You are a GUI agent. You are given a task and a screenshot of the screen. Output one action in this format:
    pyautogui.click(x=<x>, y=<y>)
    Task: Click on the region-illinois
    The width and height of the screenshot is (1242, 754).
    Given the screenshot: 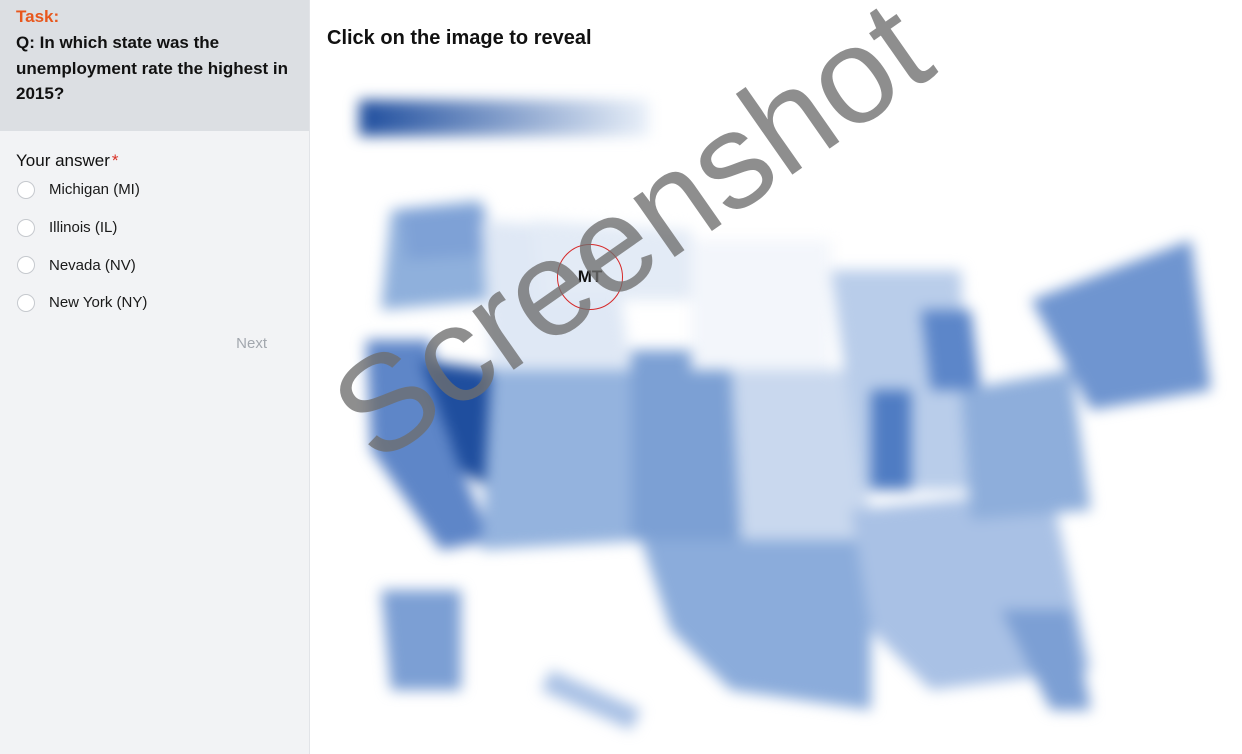 What is the action you would take?
    pyautogui.click(x=891, y=440)
    